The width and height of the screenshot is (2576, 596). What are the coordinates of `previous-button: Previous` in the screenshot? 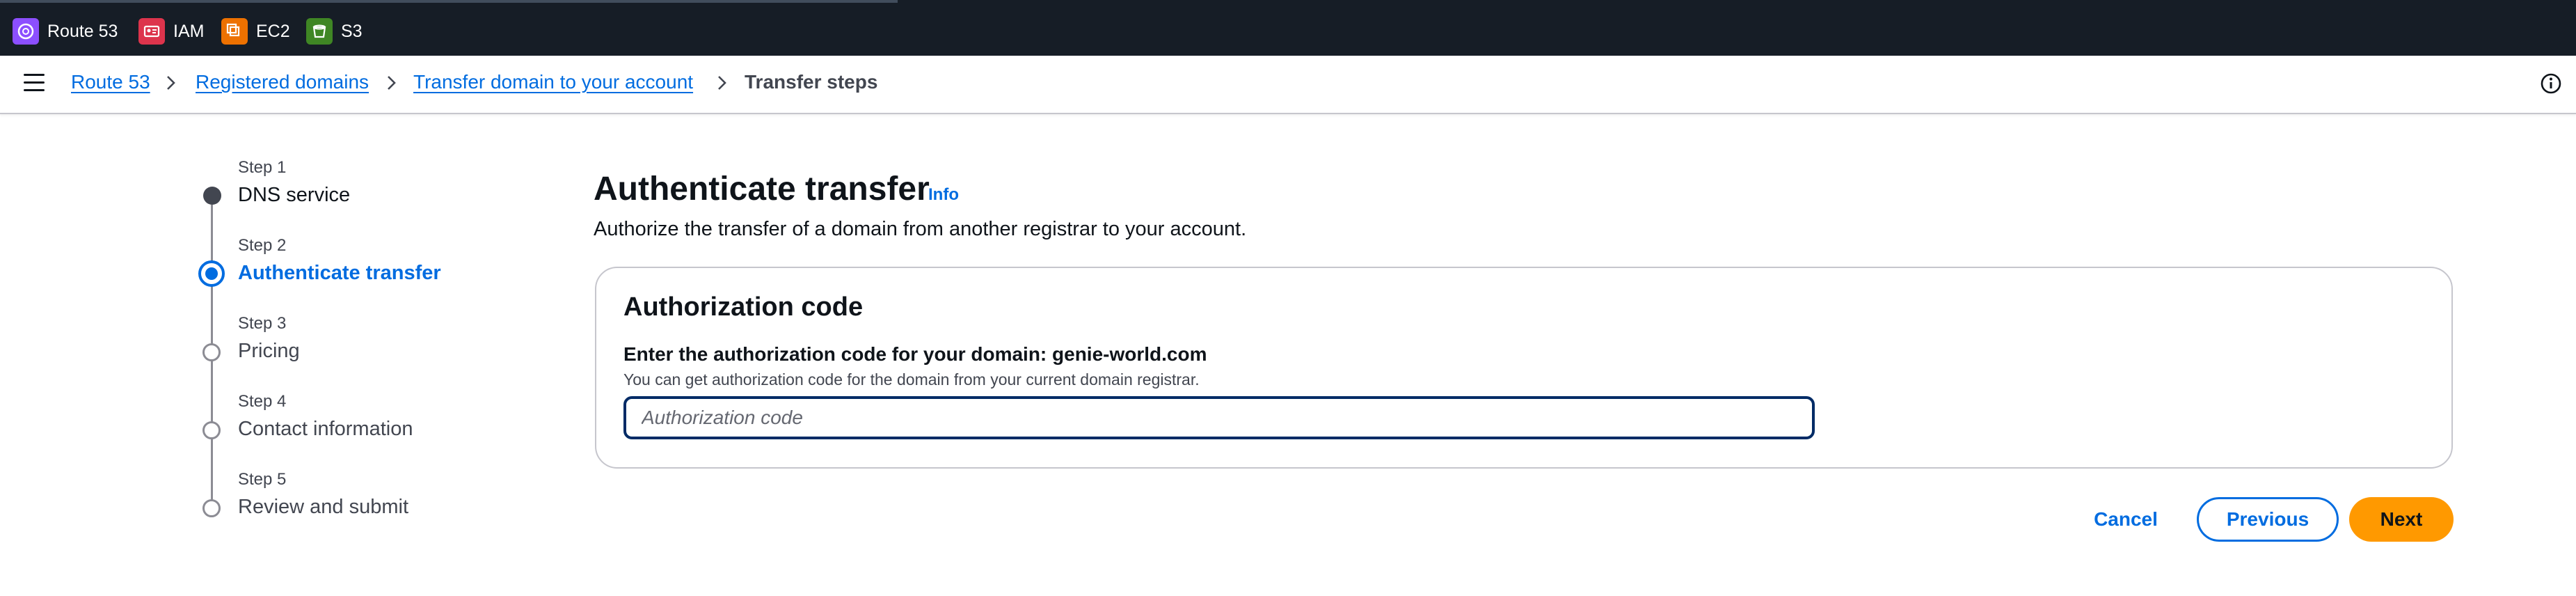 It's located at (2268, 519).